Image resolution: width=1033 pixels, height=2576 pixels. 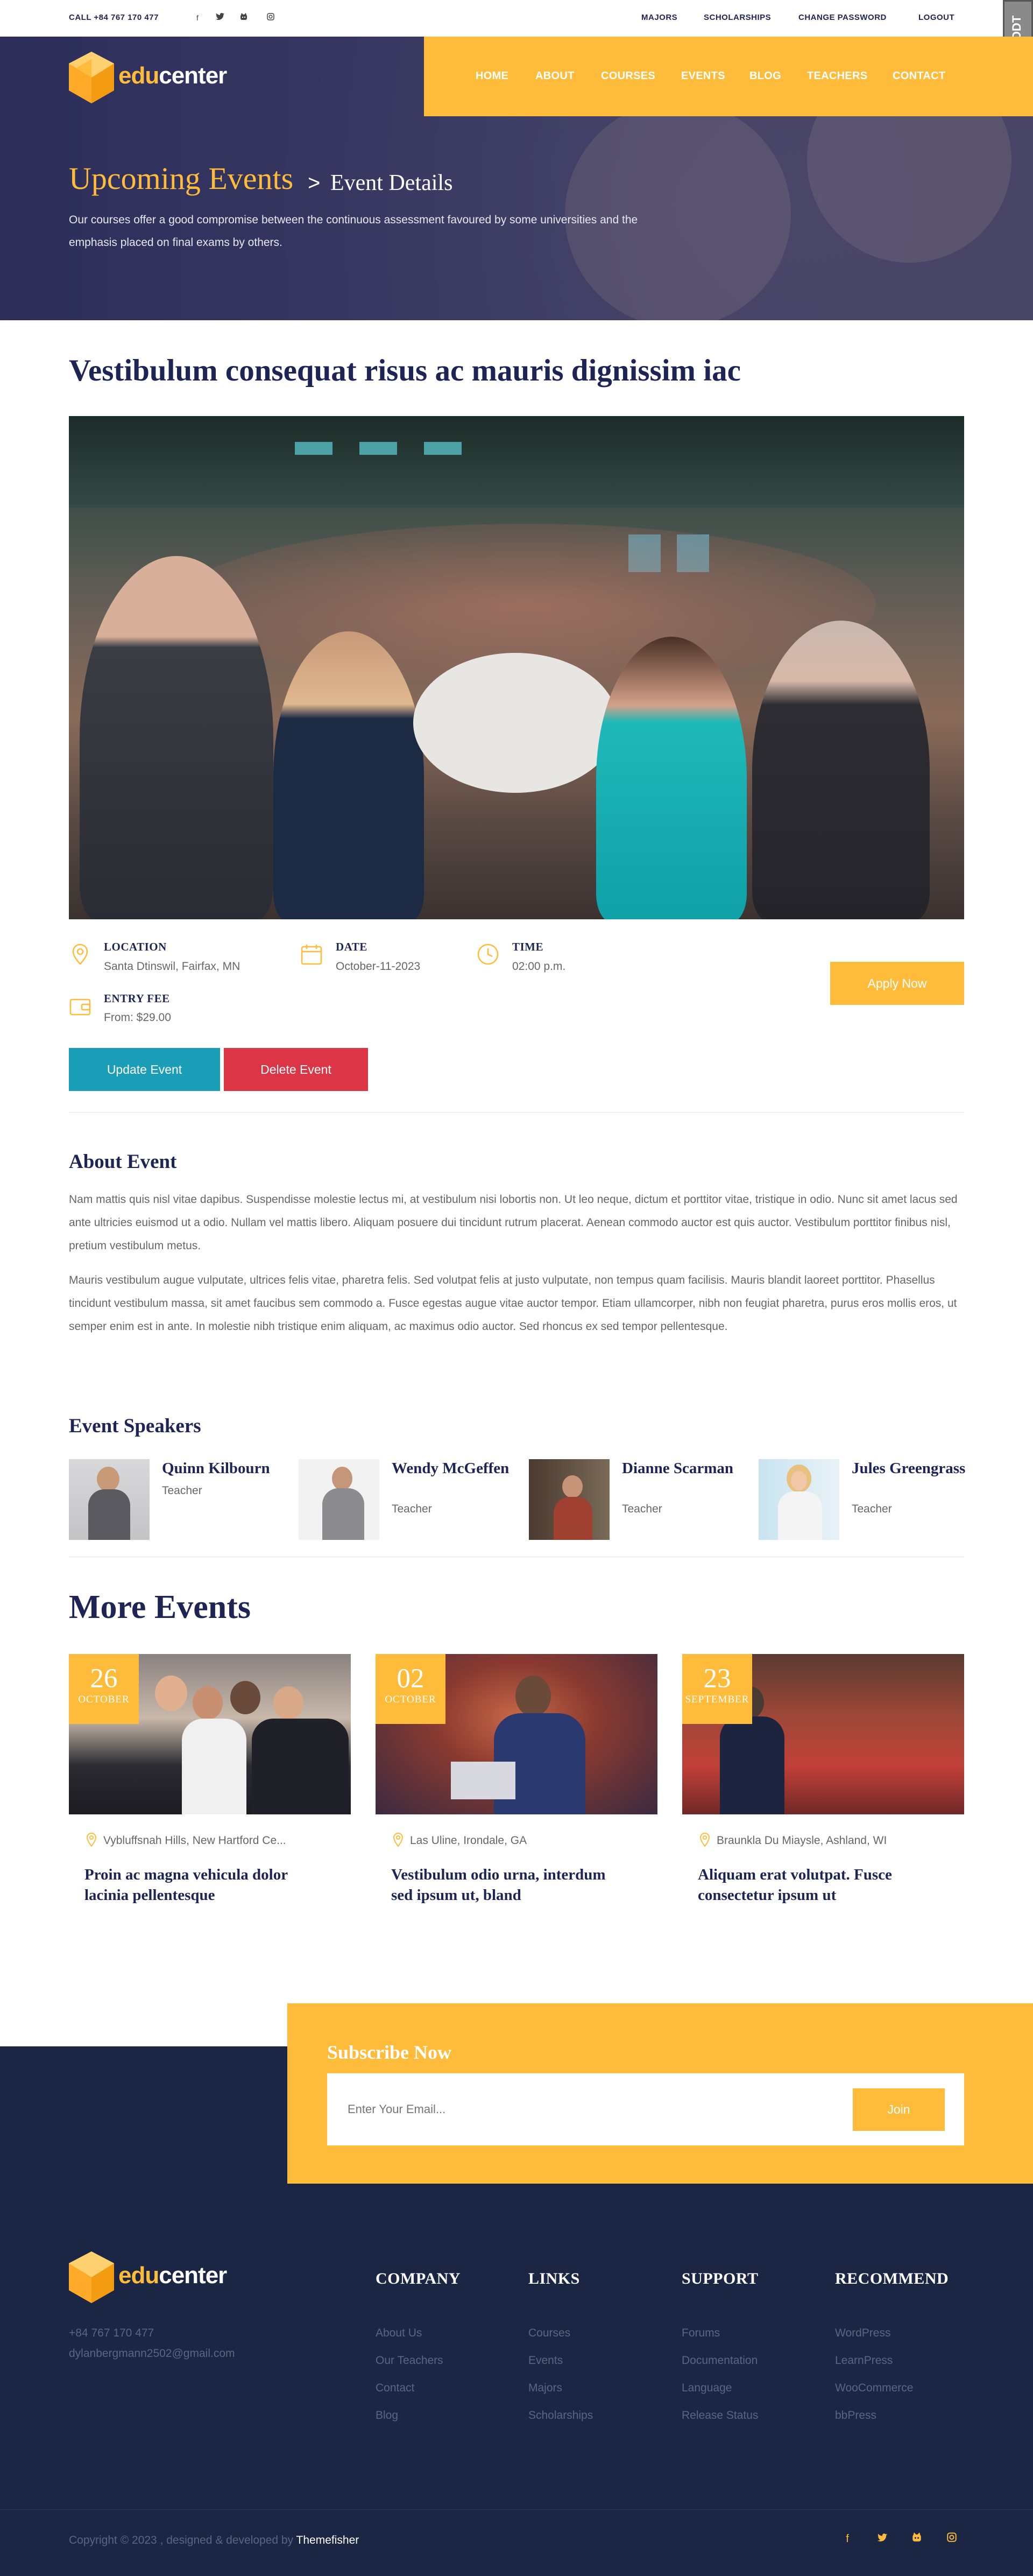 What do you see at coordinates (549, 2333) in the screenshot?
I see `footer-link: Courses` at bounding box center [549, 2333].